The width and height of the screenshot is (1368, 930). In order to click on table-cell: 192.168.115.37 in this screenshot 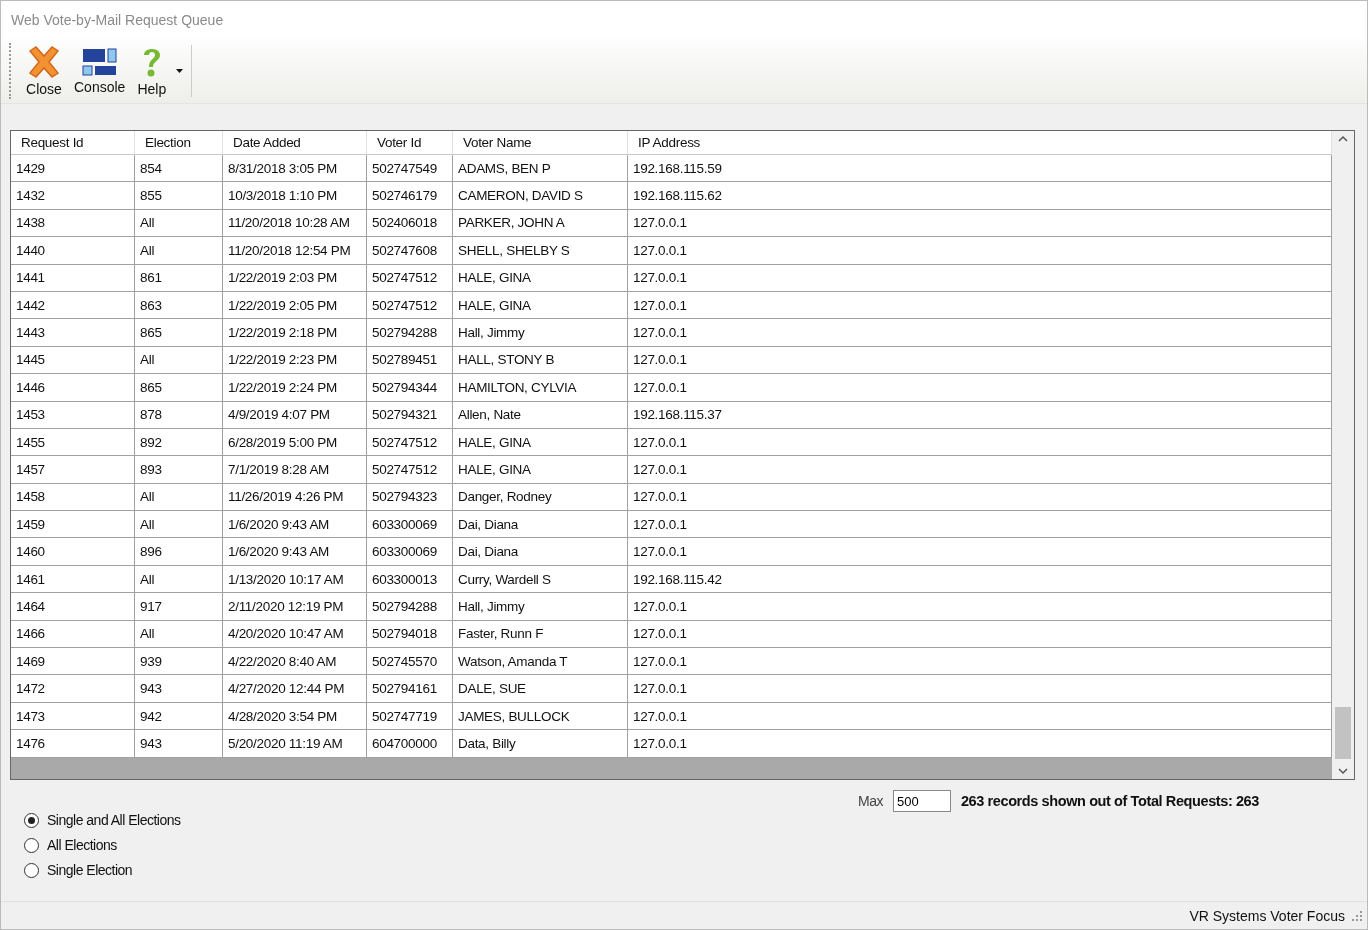, I will do `click(980, 415)`.